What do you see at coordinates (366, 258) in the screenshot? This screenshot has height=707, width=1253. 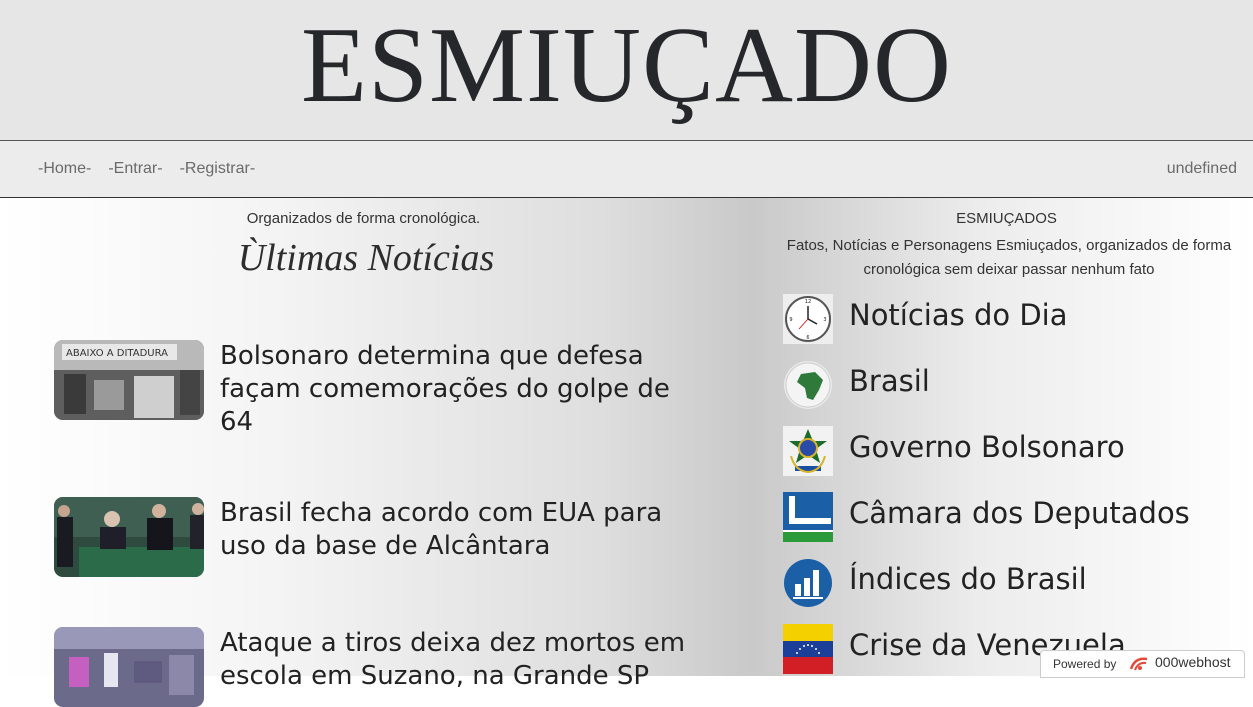 I see `news-section-title: Ùltimas Notícias` at bounding box center [366, 258].